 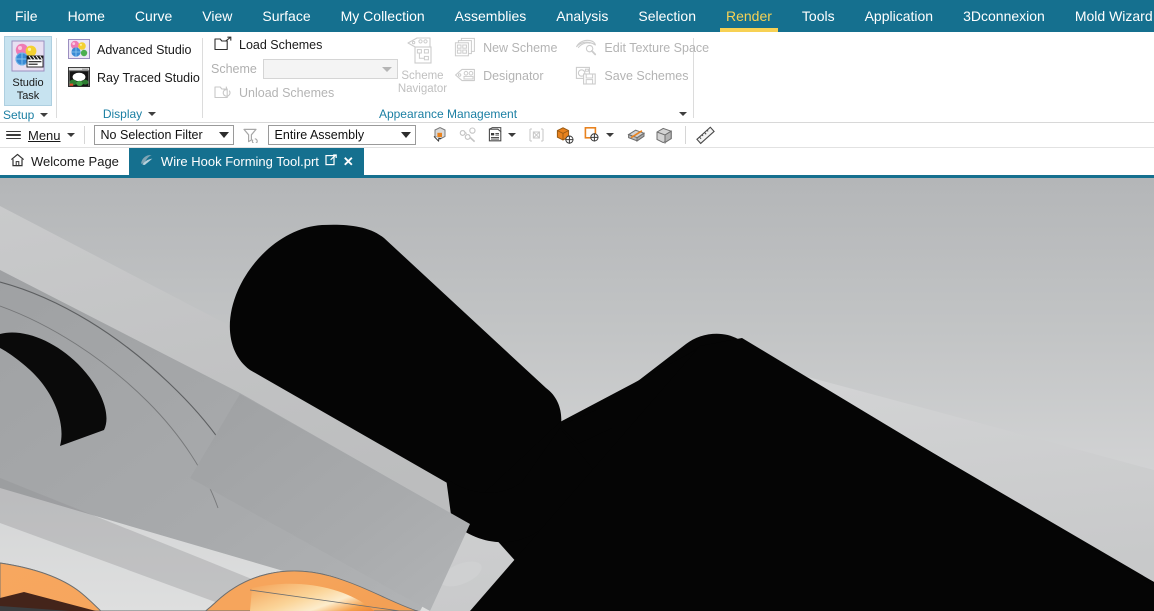 What do you see at coordinates (13, 135) in the screenshot?
I see `menu-hamburger-icon` at bounding box center [13, 135].